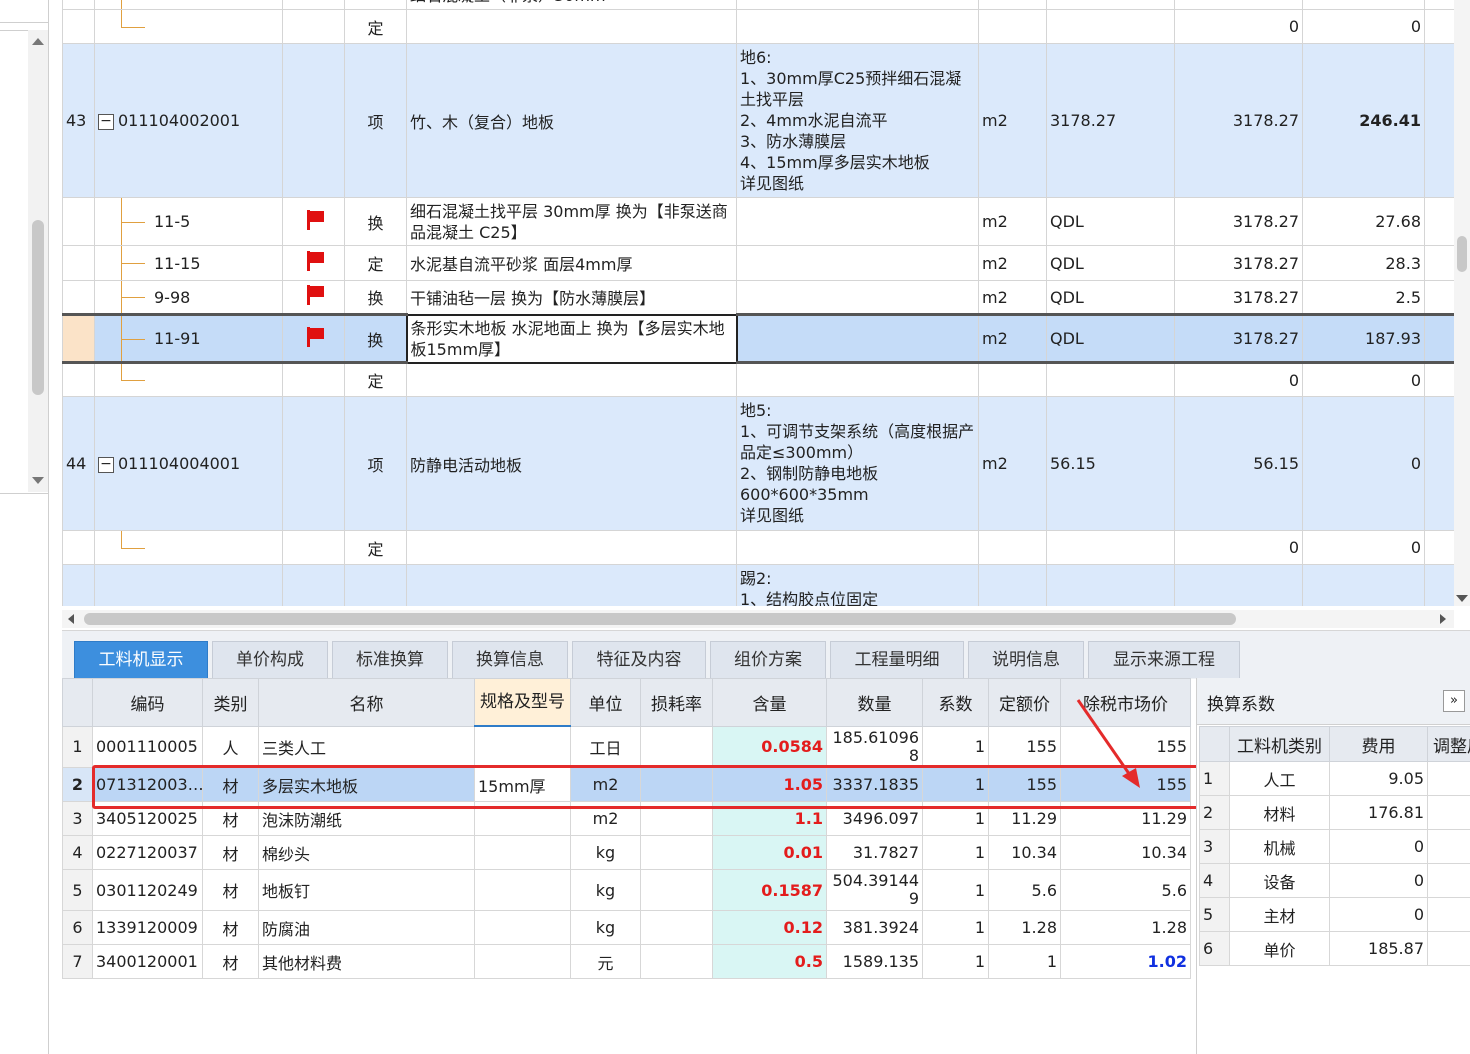 Image resolution: width=1470 pixels, height=1054 pixels. What do you see at coordinates (769, 784) in the screenshot?
I see `row-content: 1.05` at bounding box center [769, 784].